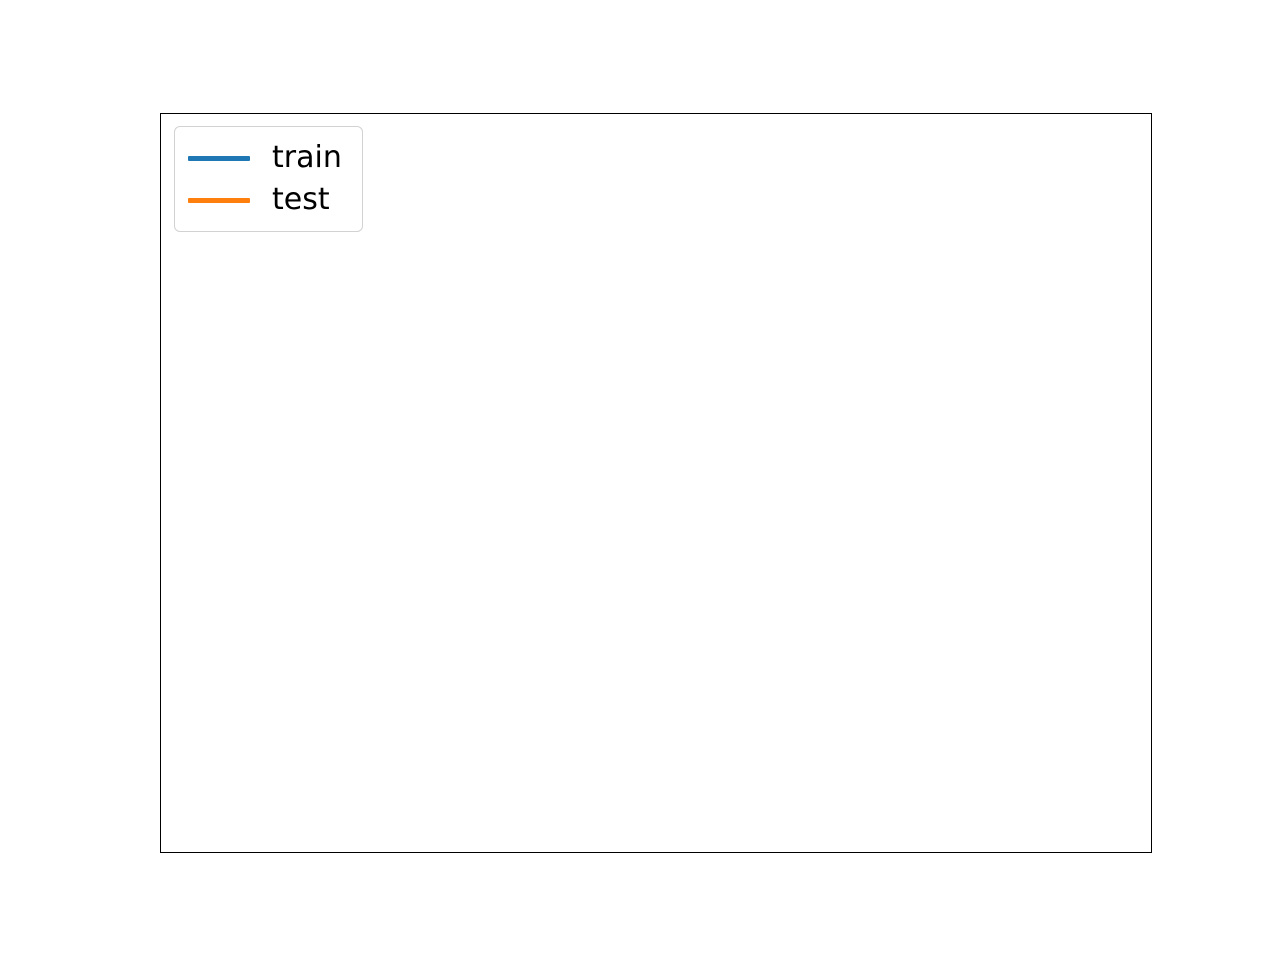 The image size is (1280, 960). Describe the element at coordinates (219, 200) in the screenshot. I see `legend-swatch-test` at that location.